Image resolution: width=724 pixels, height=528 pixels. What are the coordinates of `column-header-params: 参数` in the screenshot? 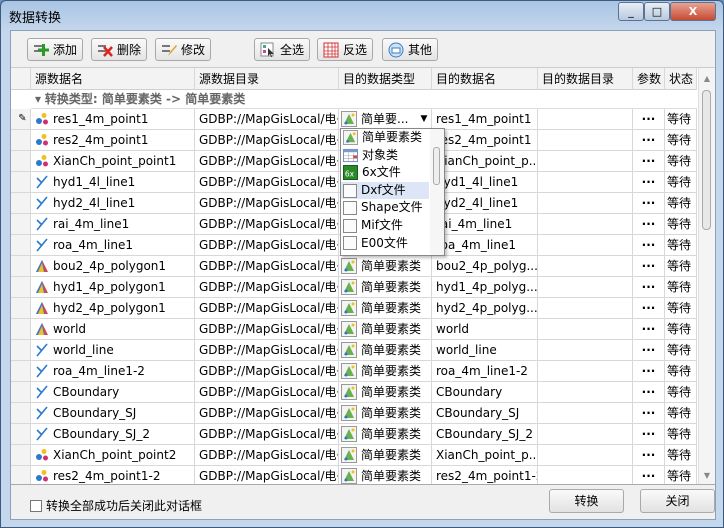 It's located at (649, 79).